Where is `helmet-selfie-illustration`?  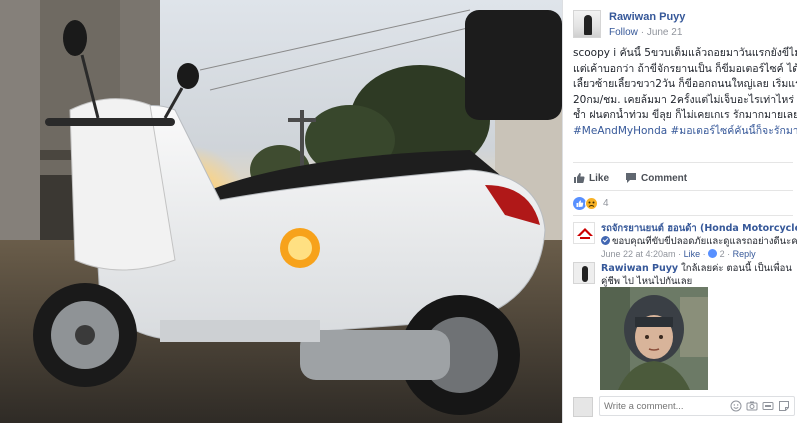 helmet-selfie-illustration is located at coordinates (654, 338).